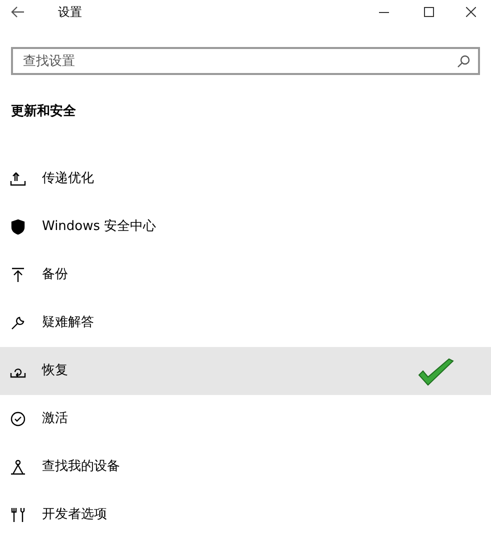 The height and width of the screenshot is (550, 491). What do you see at coordinates (44, 111) in the screenshot?
I see `section-title: 更新和安全` at bounding box center [44, 111].